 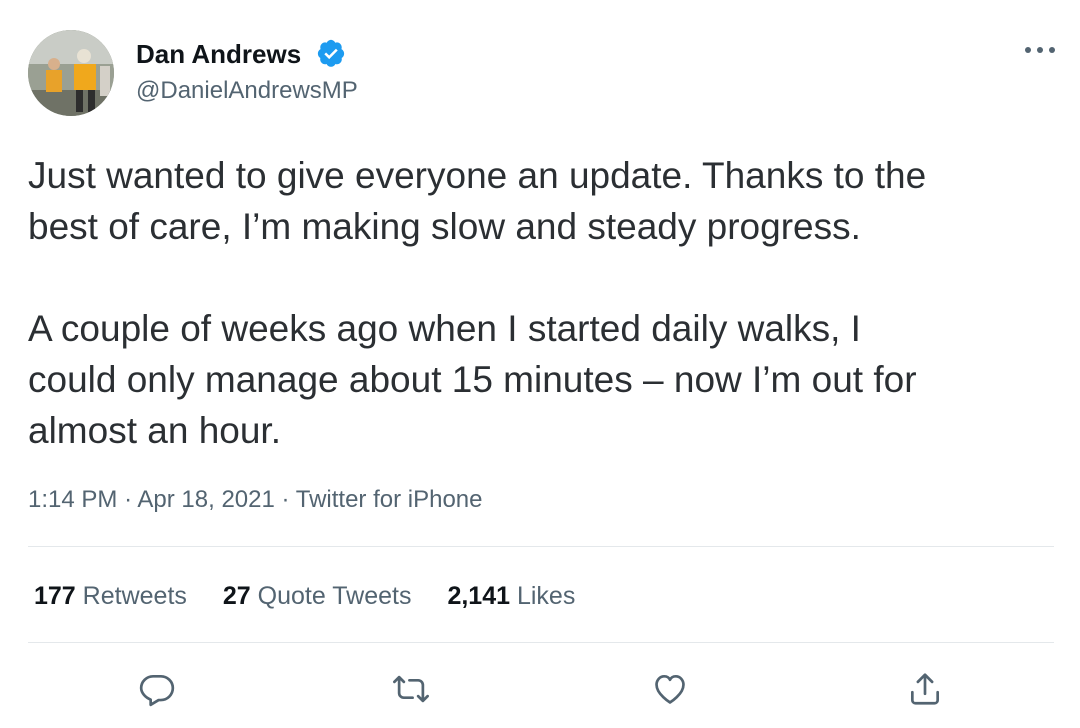 I want to click on likes-count: 2,141, so click(x=479, y=596).